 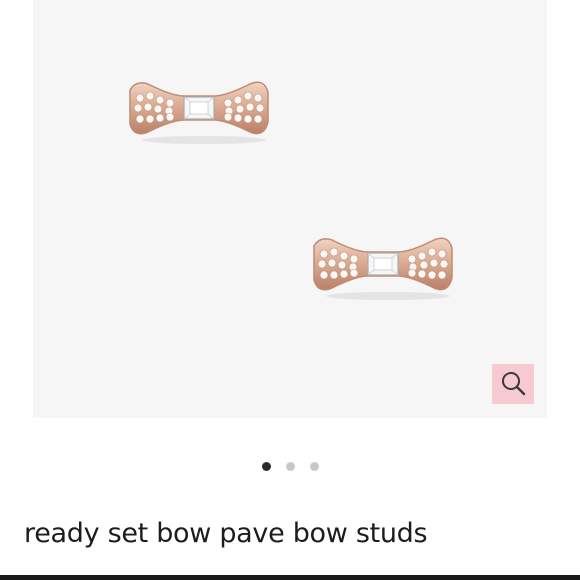 I want to click on magnifier-icon, so click(x=513, y=384).